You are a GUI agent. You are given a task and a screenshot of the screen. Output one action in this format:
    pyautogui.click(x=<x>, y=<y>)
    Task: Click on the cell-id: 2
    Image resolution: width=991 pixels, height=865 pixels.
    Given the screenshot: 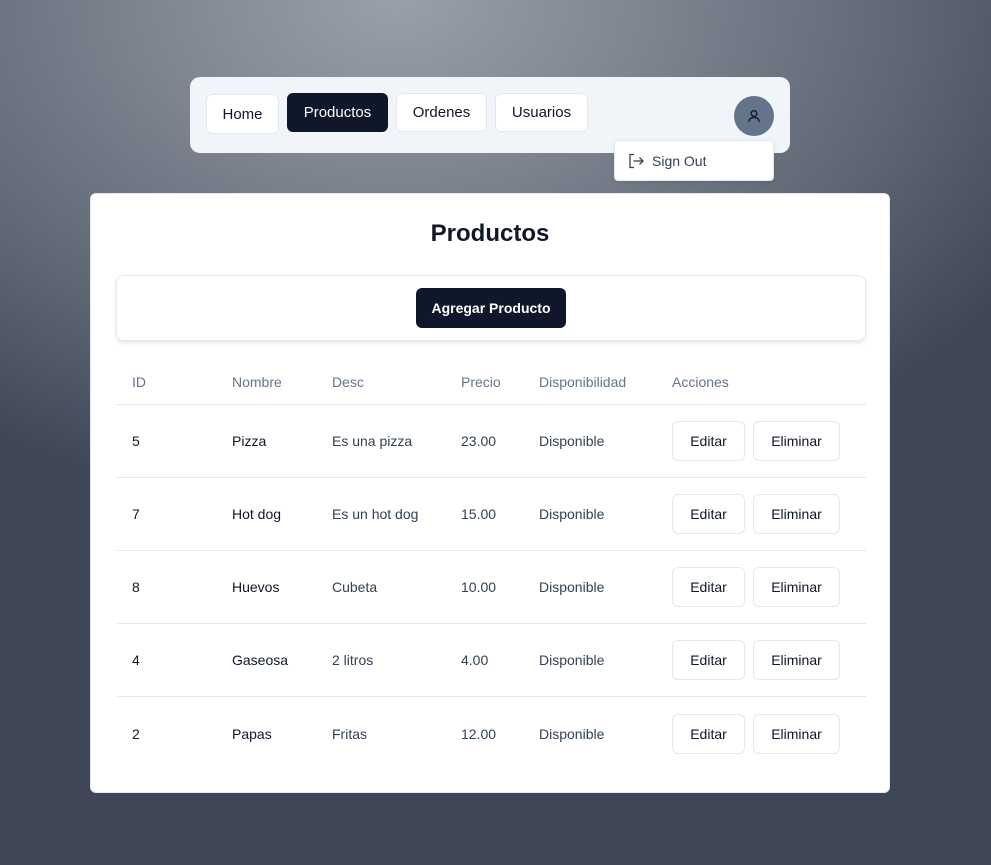 What is the action you would take?
    pyautogui.click(x=136, y=733)
    